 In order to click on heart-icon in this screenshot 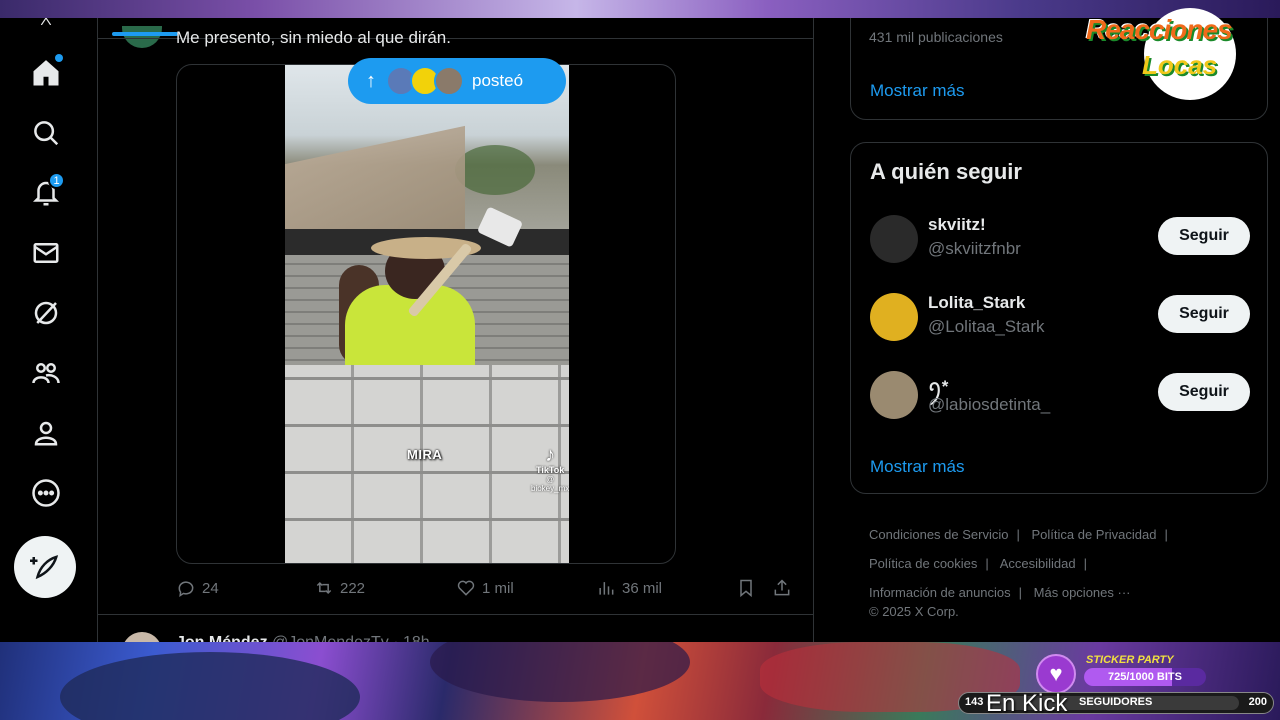, I will do `click(466, 588)`.